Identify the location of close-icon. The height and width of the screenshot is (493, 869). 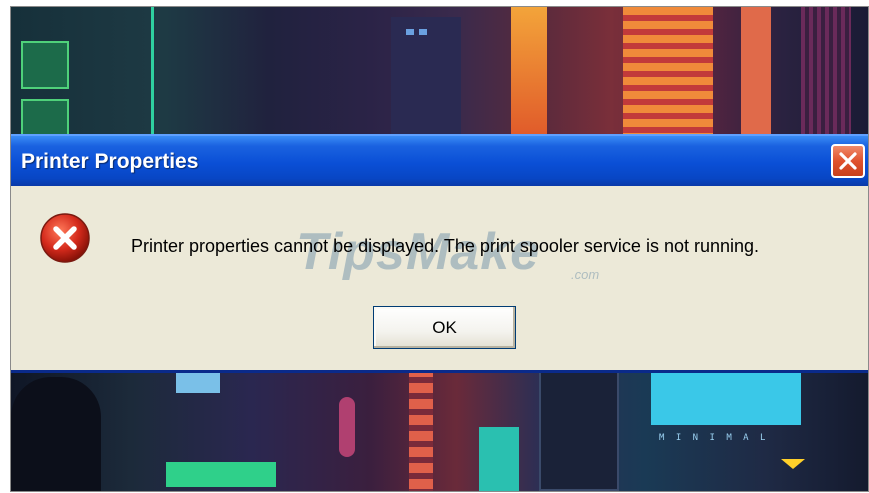
(848, 161).